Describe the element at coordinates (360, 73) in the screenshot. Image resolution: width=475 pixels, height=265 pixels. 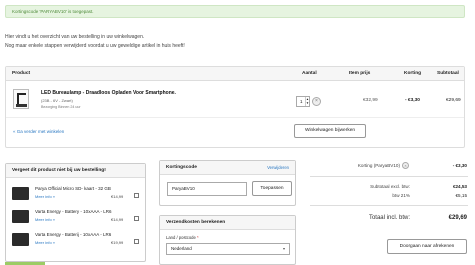
I see `col-unit-price: Item prijs` at that location.